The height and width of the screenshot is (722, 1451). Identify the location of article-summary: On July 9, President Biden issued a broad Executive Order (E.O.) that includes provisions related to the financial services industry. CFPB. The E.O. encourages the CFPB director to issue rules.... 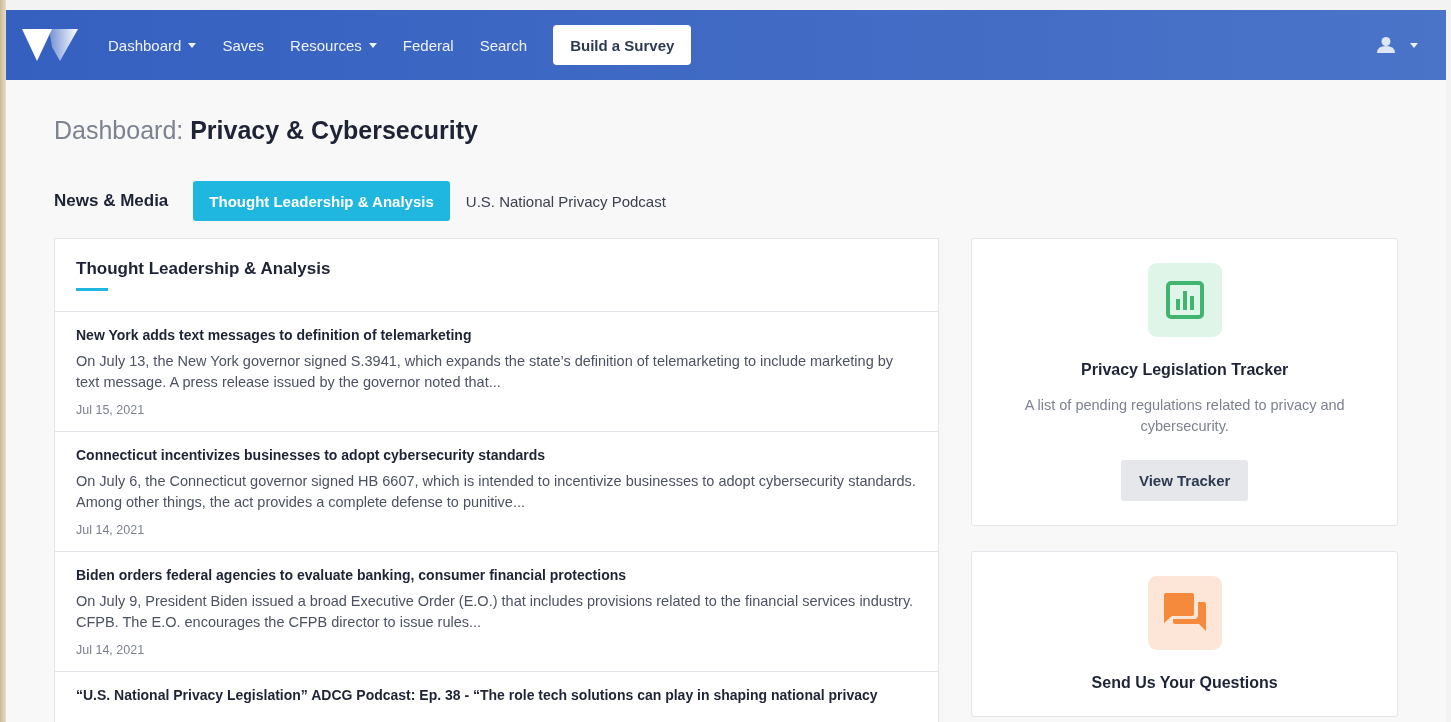
(495, 612).